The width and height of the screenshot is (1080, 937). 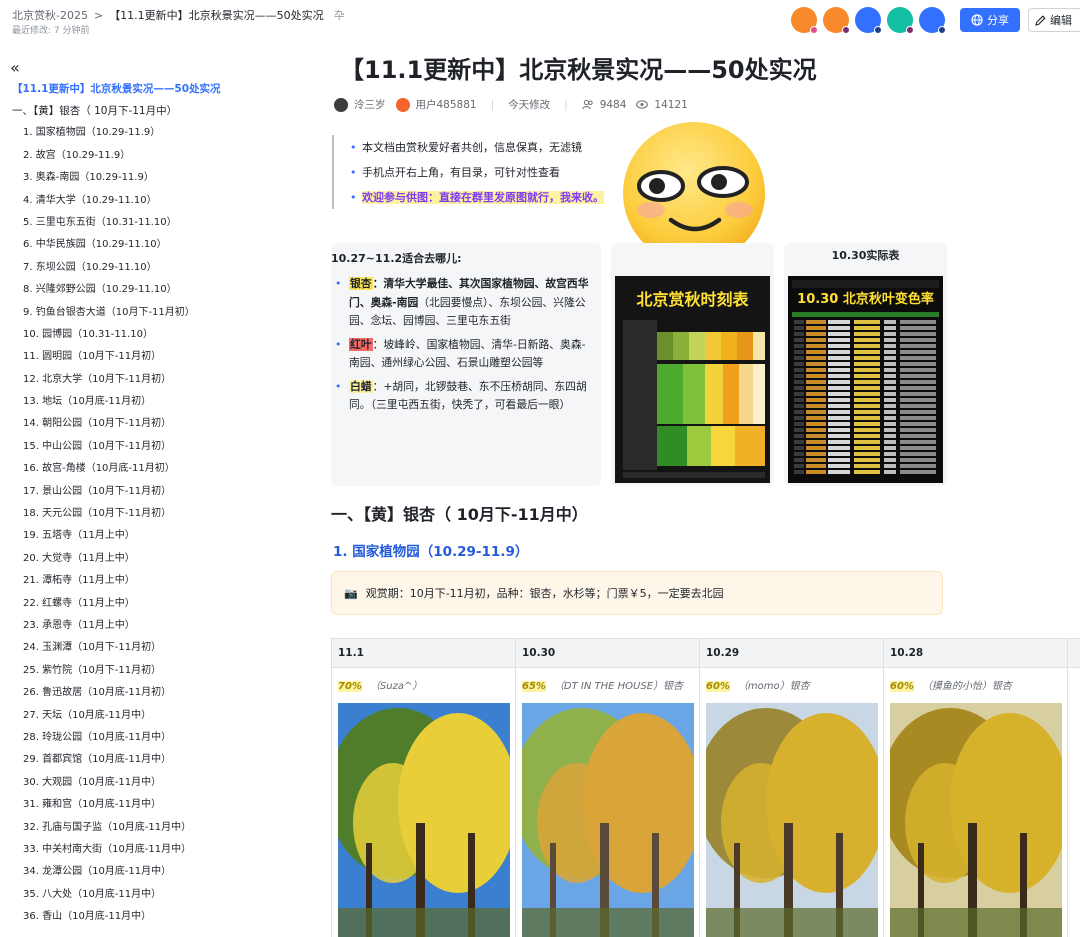 What do you see at coordinates (162, 313) in the screenshot?
I see `toc-item: 9. 钓鱼台银杏大道（10月下-11月初）` at bounding box center [162, 313].